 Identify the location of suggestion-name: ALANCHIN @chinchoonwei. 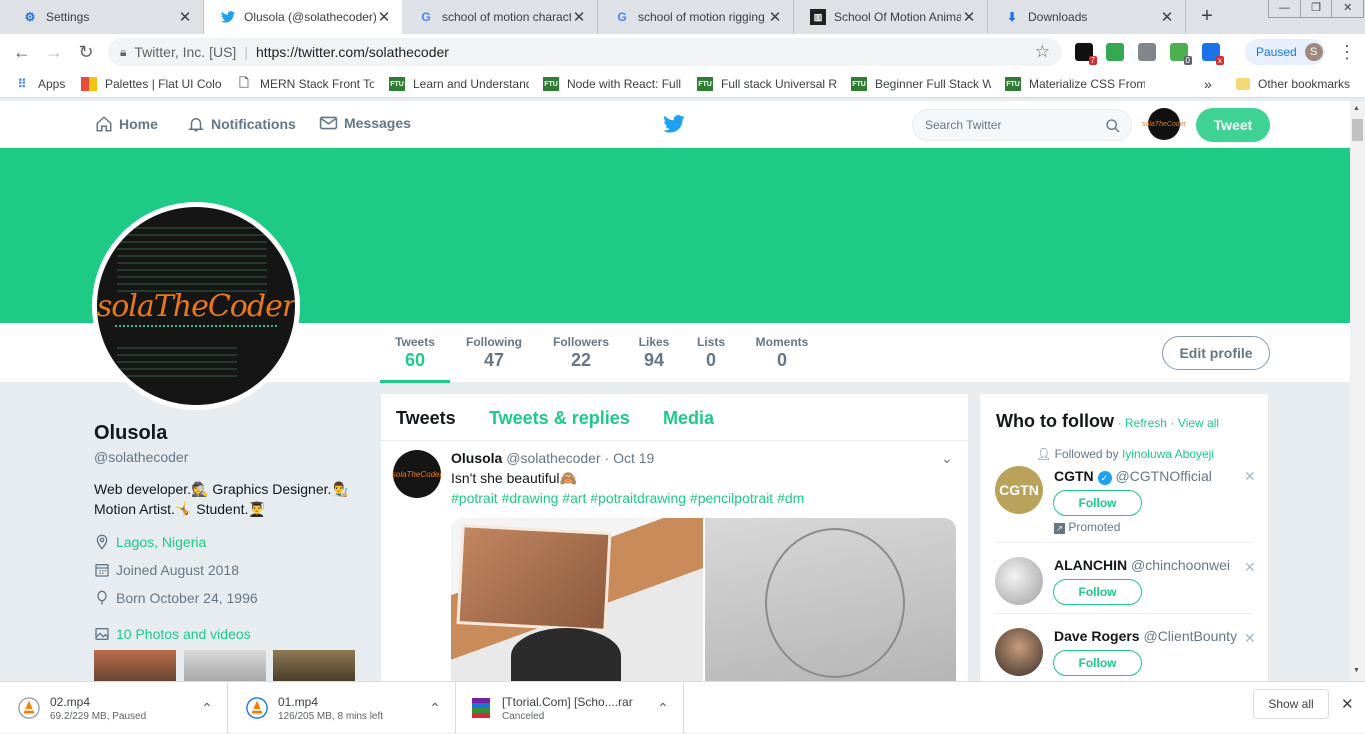
(1142, 565).